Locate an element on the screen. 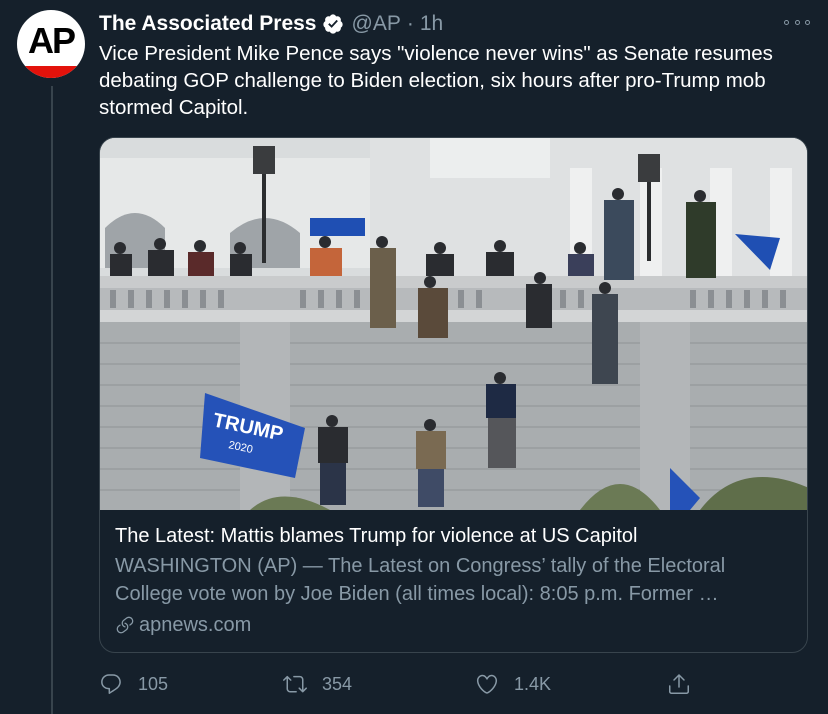 The width and height of the screenshot is (828, 714). heart-icon is located at coordinates (487, 684).